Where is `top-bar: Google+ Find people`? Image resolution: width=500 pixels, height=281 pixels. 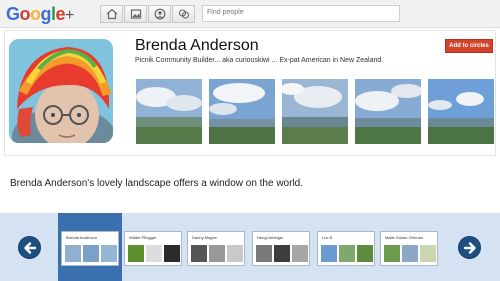 top-bar: Google+ Find people is located at coordinates (250, 14).